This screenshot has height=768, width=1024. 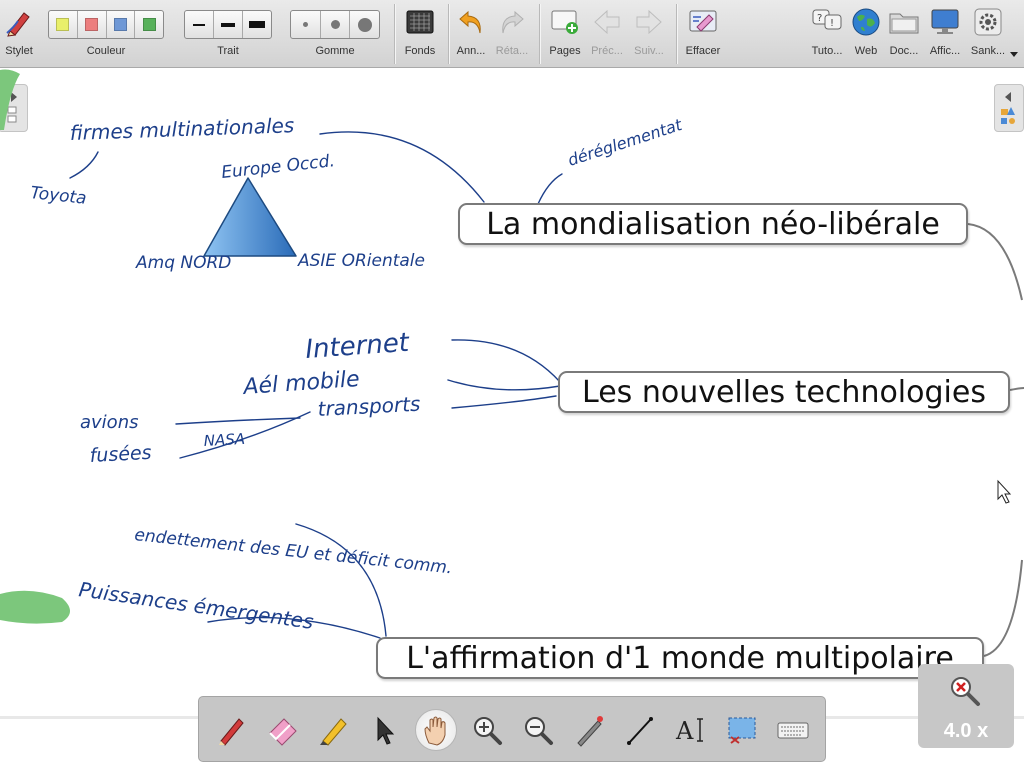 I want to click on pen-tool-button, so click(x=232, y=730).